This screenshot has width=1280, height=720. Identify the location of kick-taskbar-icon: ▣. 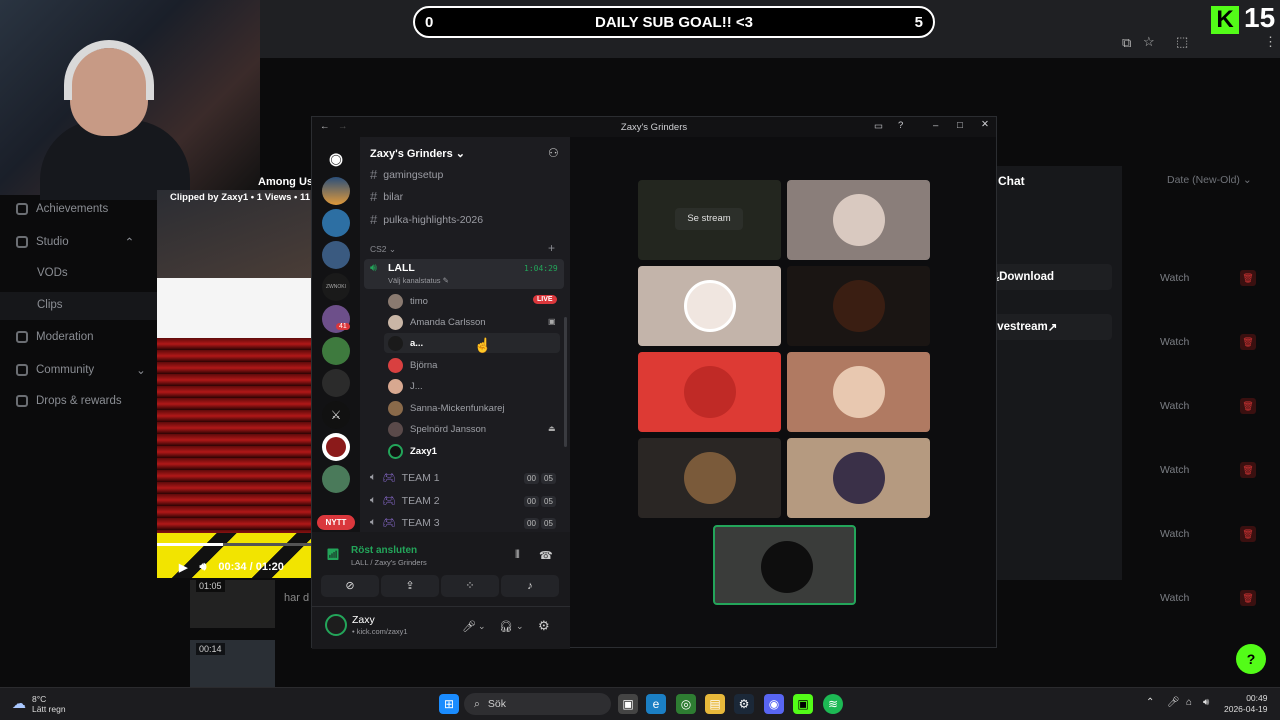
(803, 704).